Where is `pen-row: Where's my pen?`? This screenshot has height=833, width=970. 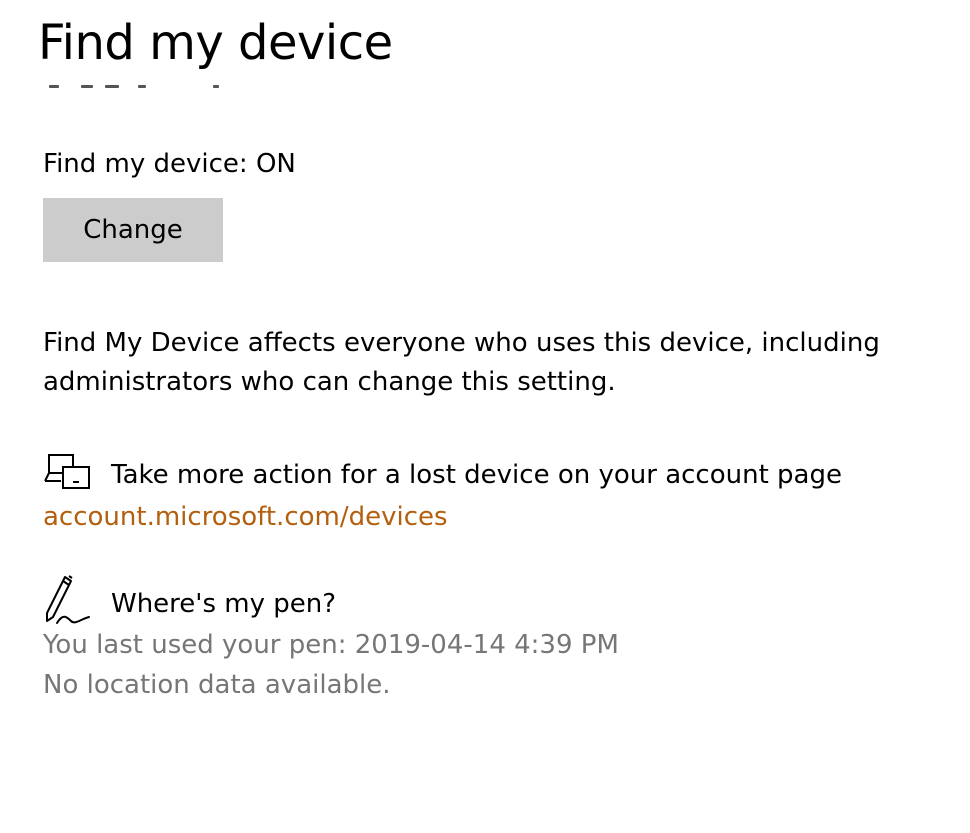 pen-row: Where's my pen? is located at coordinates (343, 601).